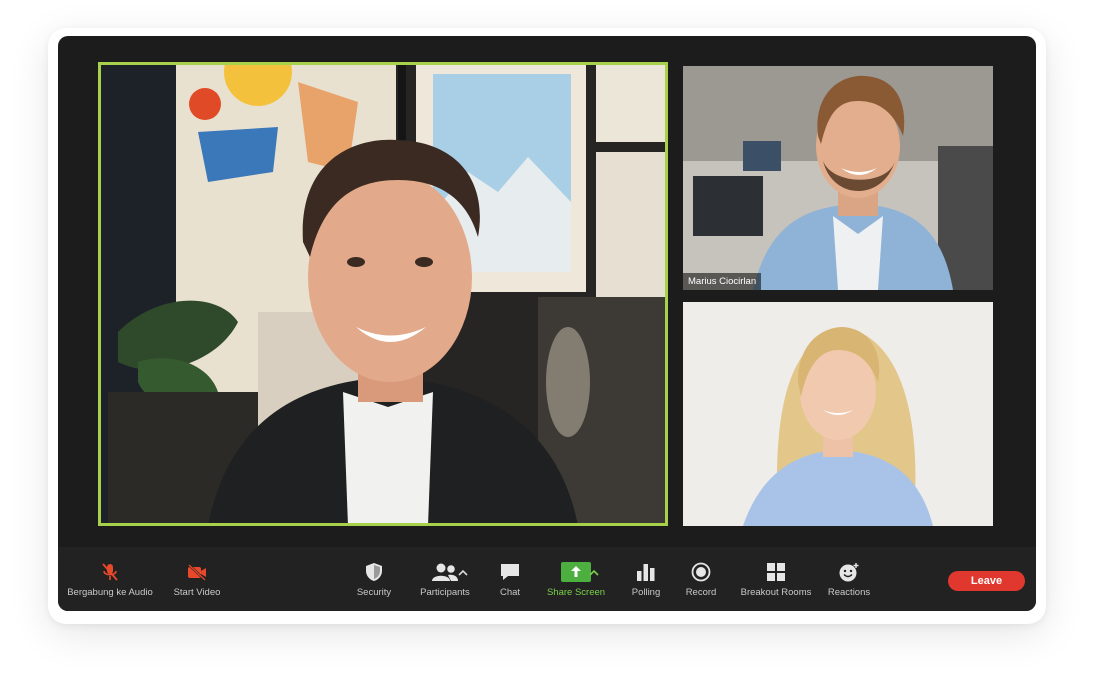  I want to click on share-options-caret, so click(594, 572).